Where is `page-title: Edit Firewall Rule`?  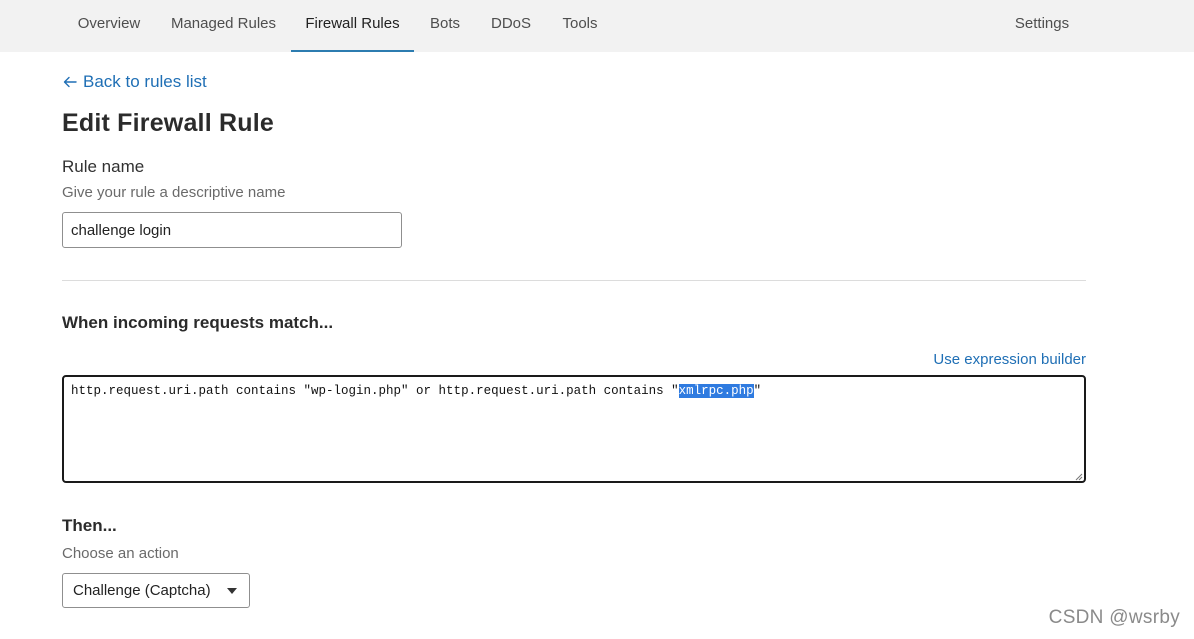 page-title: Edit Firewall Rule is located at coordinates (168, 123).